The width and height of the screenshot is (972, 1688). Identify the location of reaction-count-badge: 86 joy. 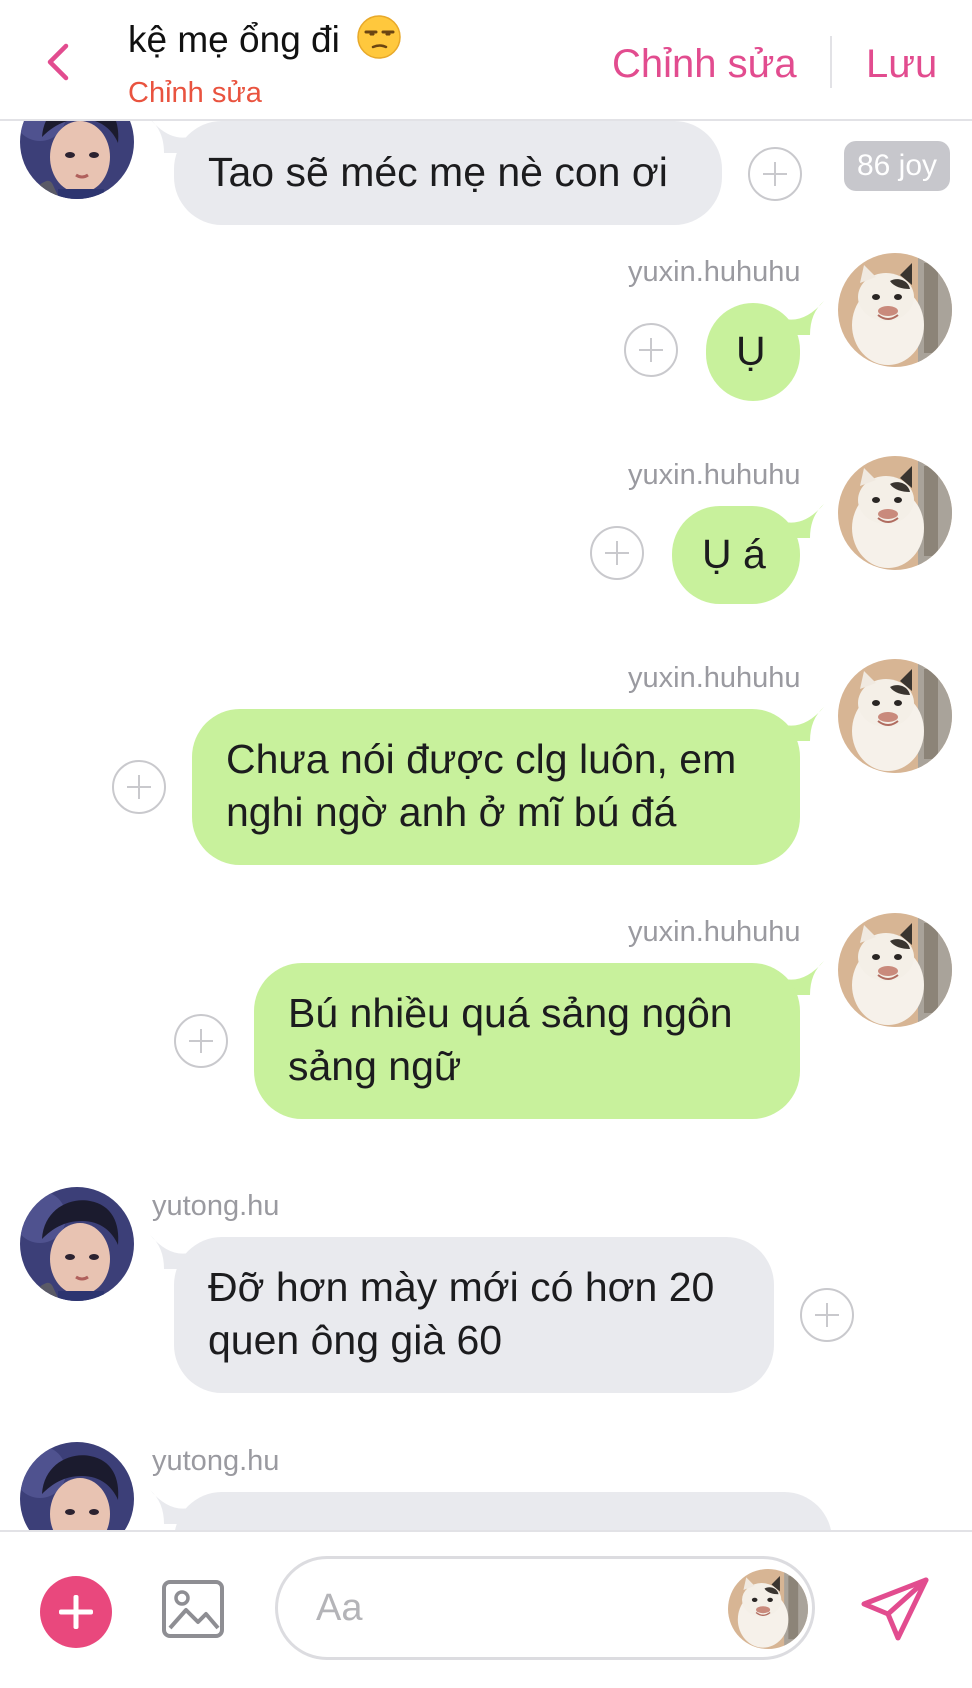
(897, 166).